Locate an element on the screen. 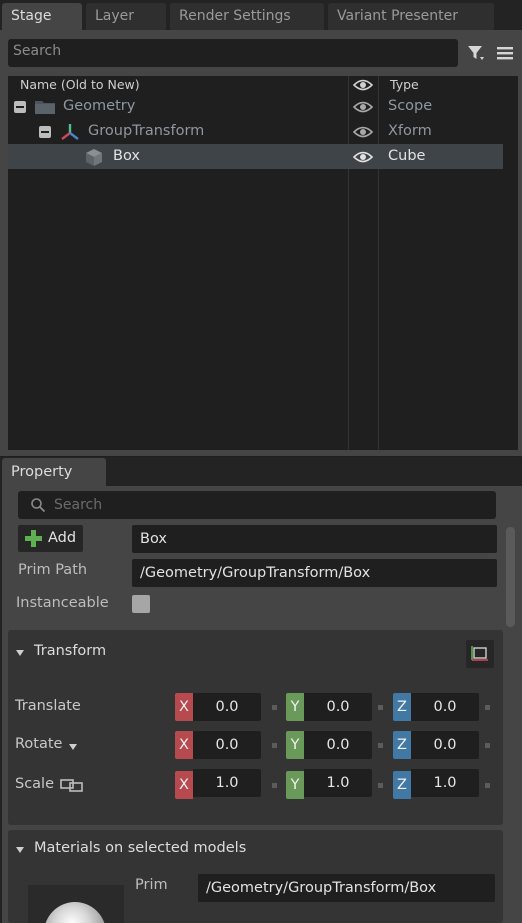  scale-label: Scale is located at coordinates (35, 784).